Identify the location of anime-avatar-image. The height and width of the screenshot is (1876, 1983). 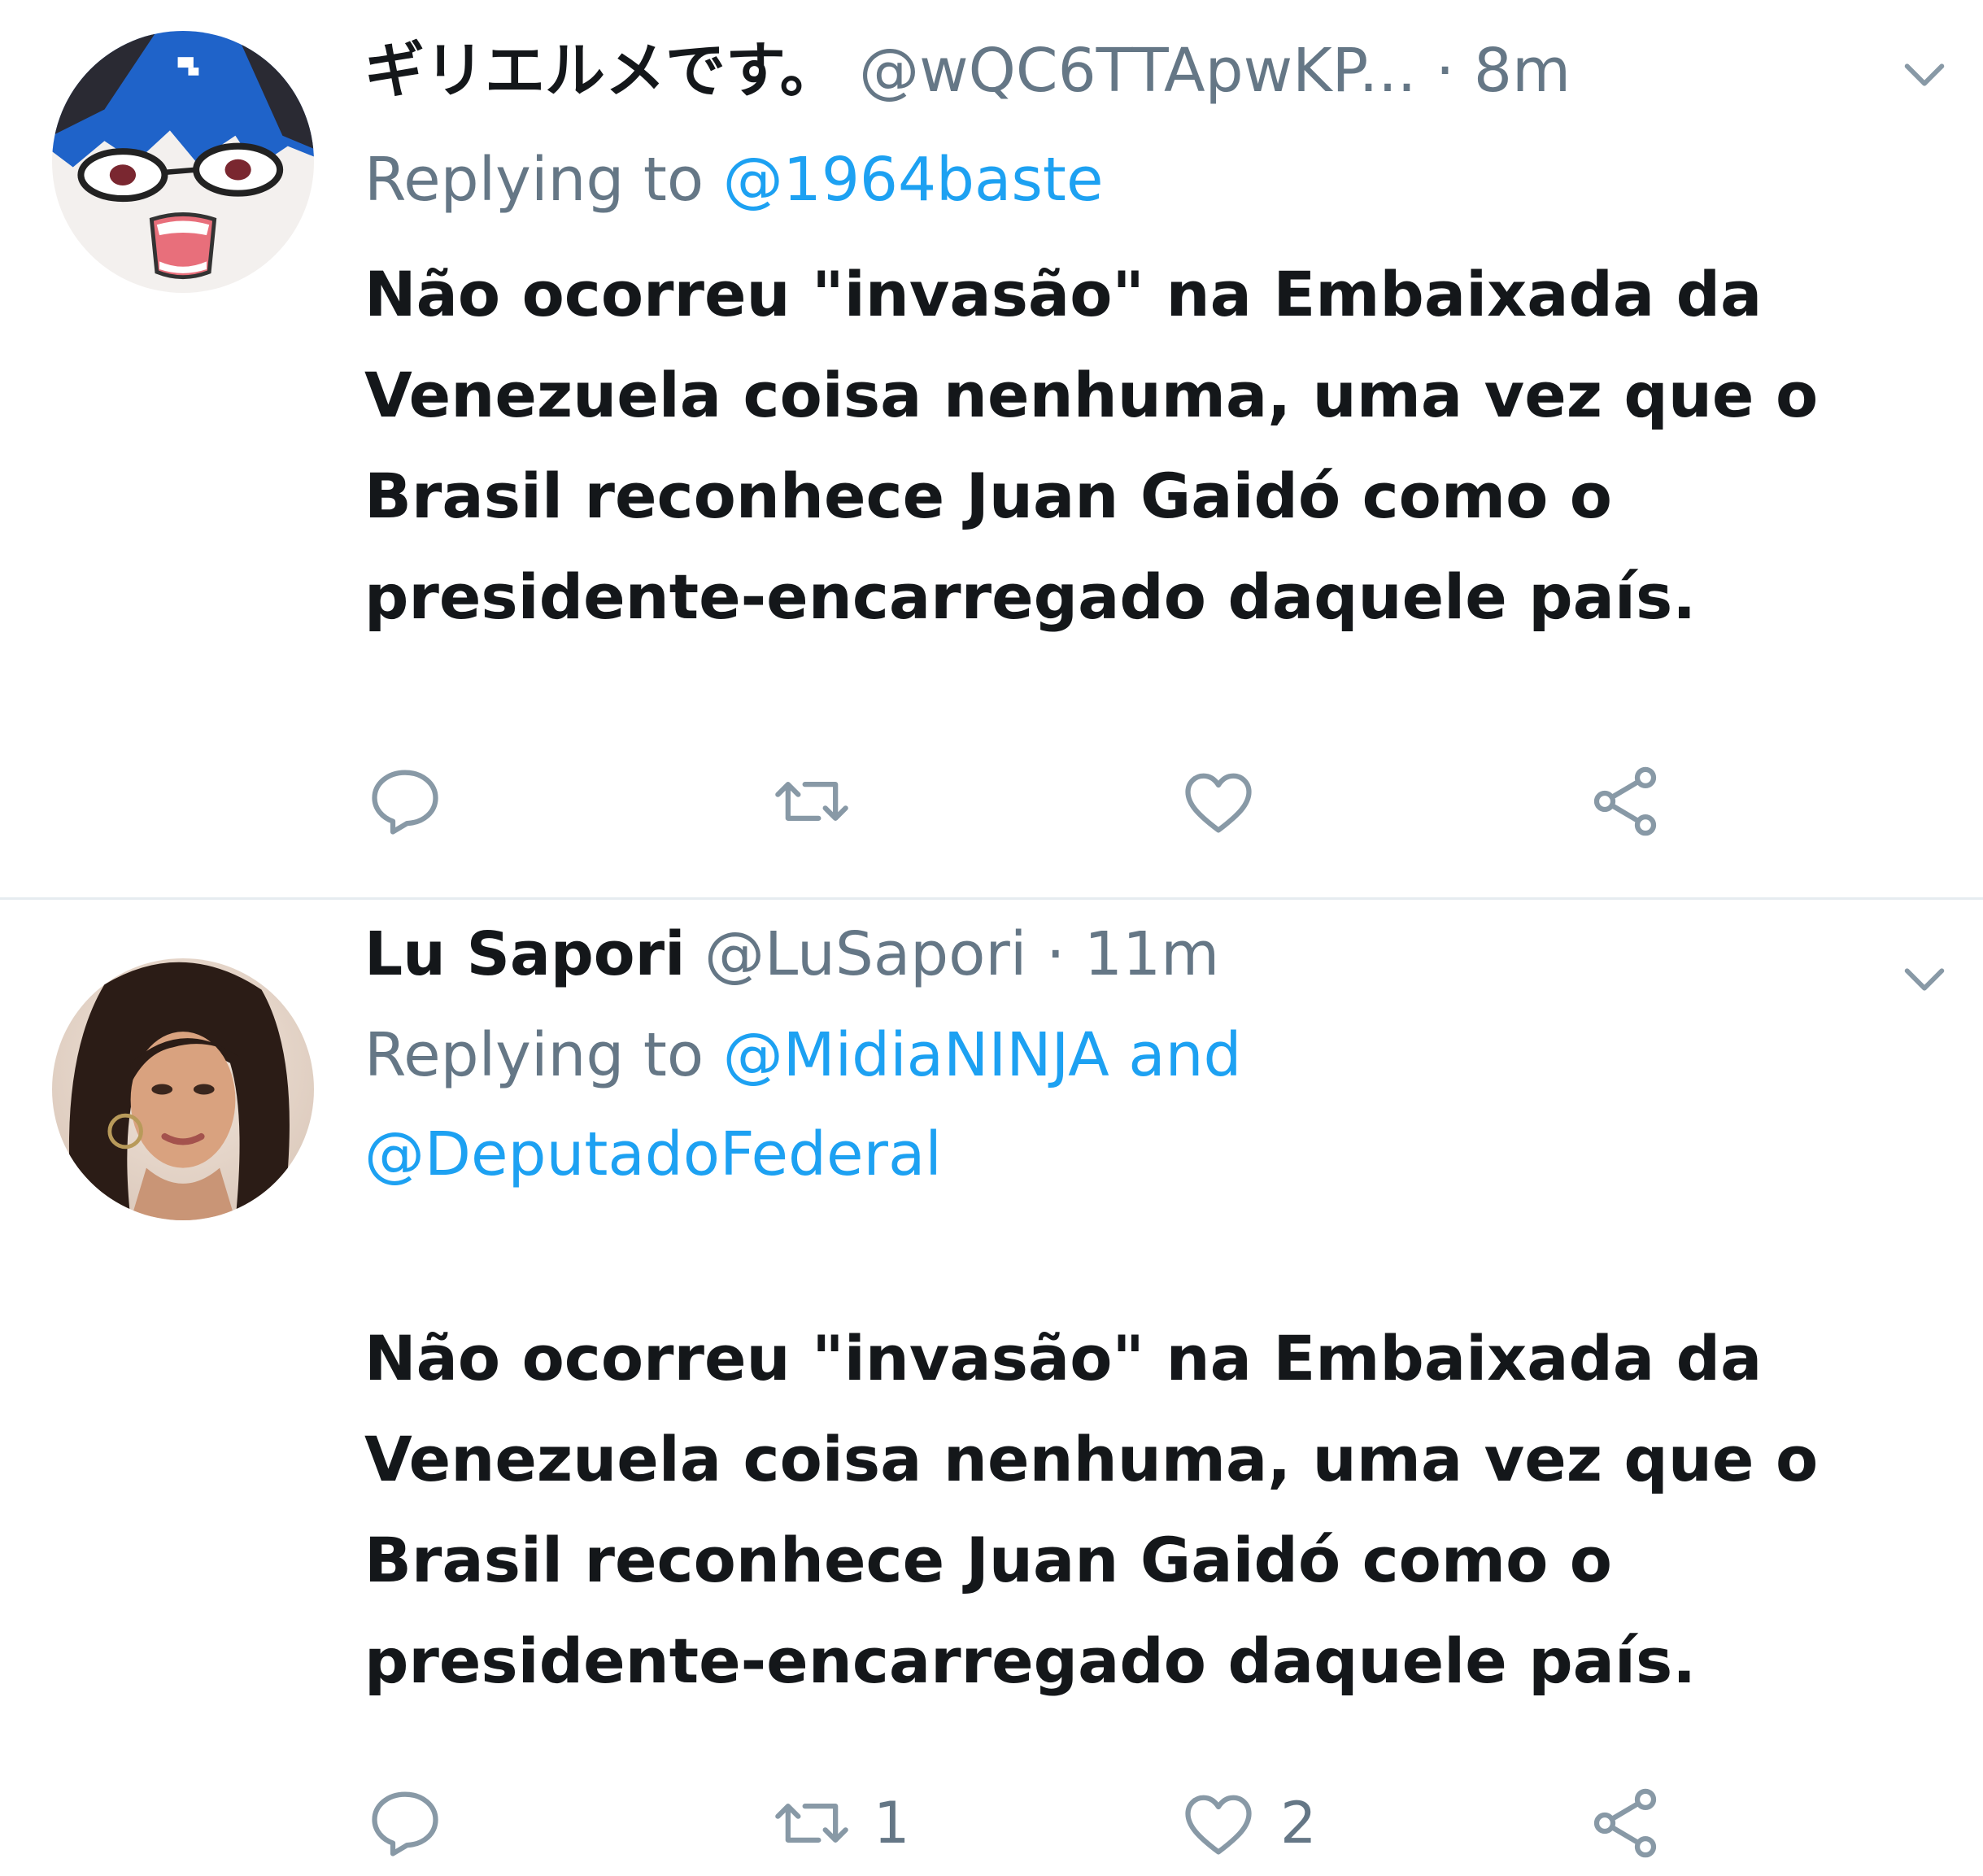
(183, 162).